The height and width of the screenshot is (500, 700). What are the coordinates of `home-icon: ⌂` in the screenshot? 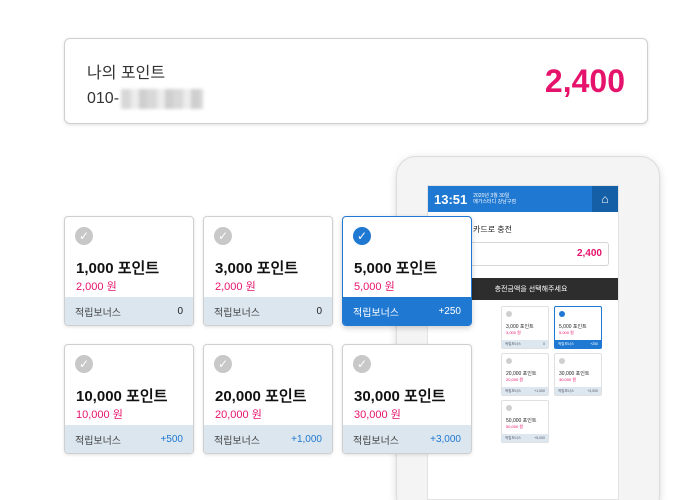 It's located at (605, 199).